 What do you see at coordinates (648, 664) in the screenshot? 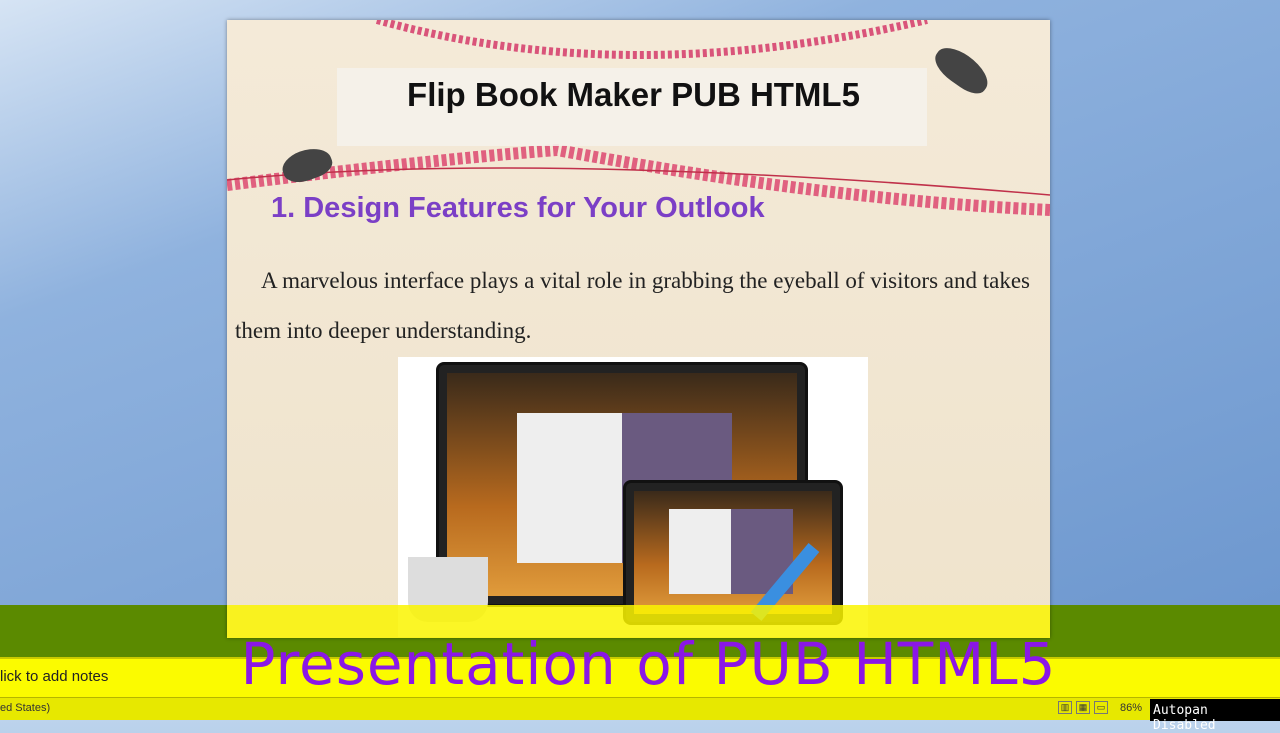
I see `presentation-caption: Presentation of PUB HTML5` at bounding box center [648, 664].